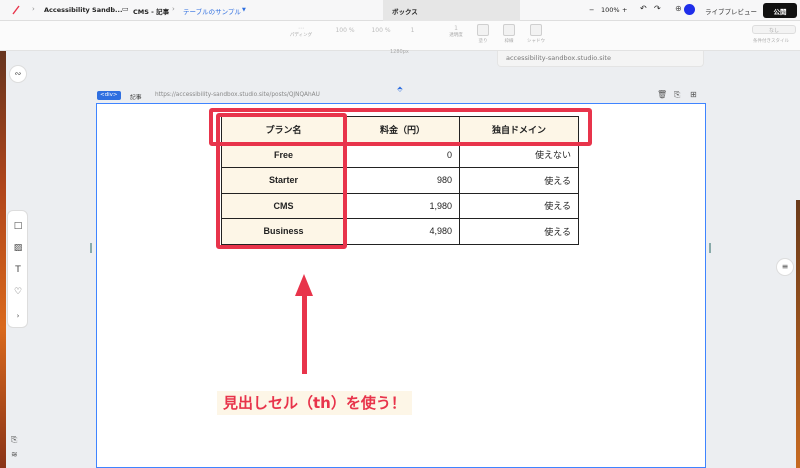 Image resolution: width=800 pixels, height=468 pixels. I want to click on zoom-in-button: +, so click(624, 10).